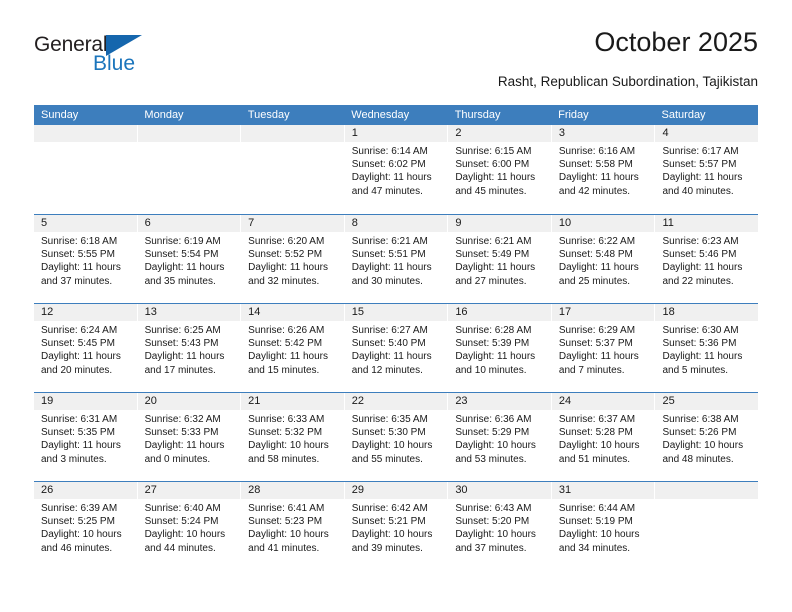 The width and height of the screenshot is (792, 612). What do you see at coordinates (389, 508) in the screenshot?
I see `sunrise-text: Sunrise: 6:42 AM` at bounding box center [389, 508].